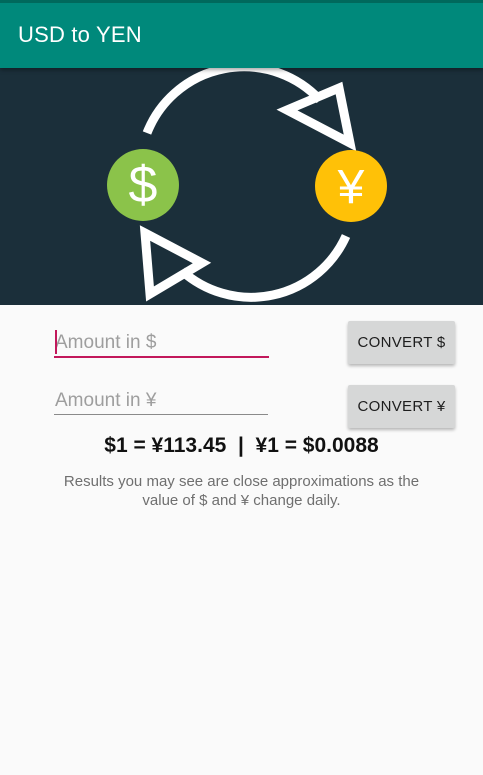 The height and width of the screenshot is (775, 483). What do you see at coordinates (233, 101) in the screenshot?
I see `top-arrow-arc` at bounding box center [233, 101].